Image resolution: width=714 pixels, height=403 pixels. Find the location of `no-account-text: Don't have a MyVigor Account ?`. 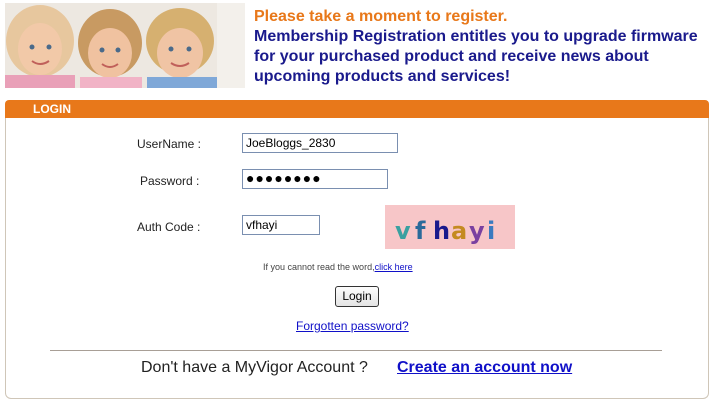

no-account-text: Don't have a MyVigor Account ? is located at coordinates (254, 367).